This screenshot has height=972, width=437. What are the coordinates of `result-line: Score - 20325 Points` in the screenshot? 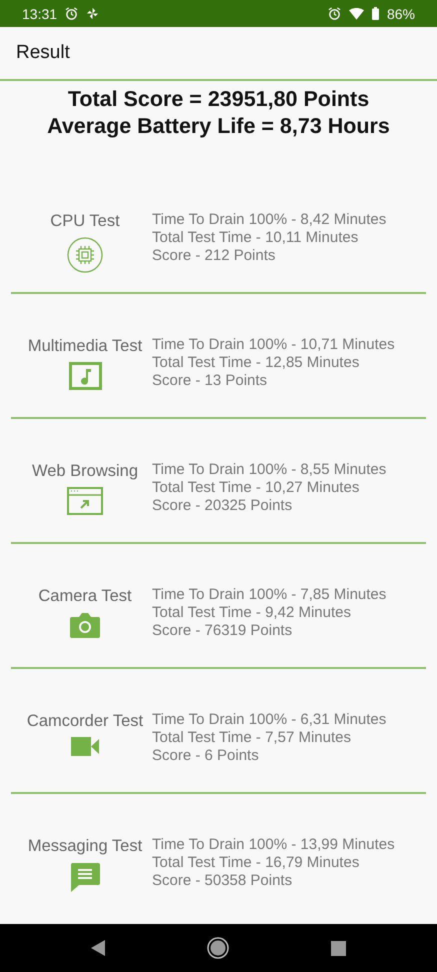 It's located at (223, 506).